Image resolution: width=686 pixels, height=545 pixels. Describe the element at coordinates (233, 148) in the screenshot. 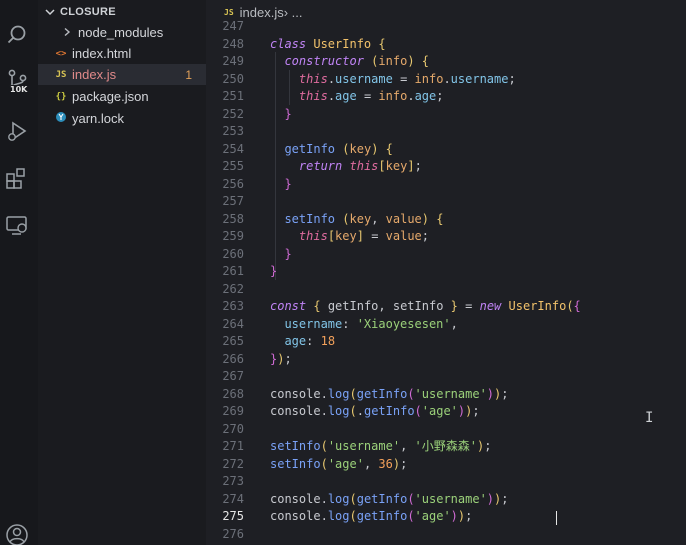

I see `line-number: 254` at that location.